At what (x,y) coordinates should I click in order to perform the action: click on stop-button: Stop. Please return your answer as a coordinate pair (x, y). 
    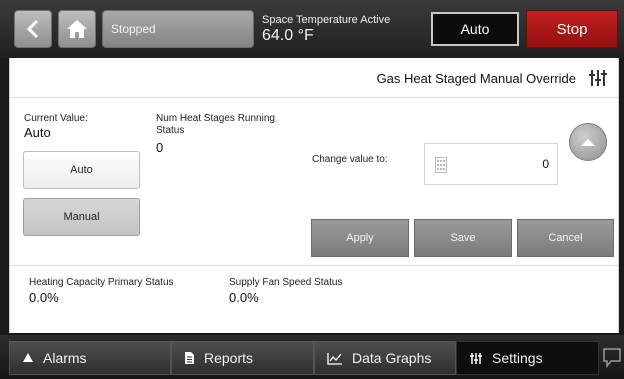
    Looking at the image, I should click on (572, 29).